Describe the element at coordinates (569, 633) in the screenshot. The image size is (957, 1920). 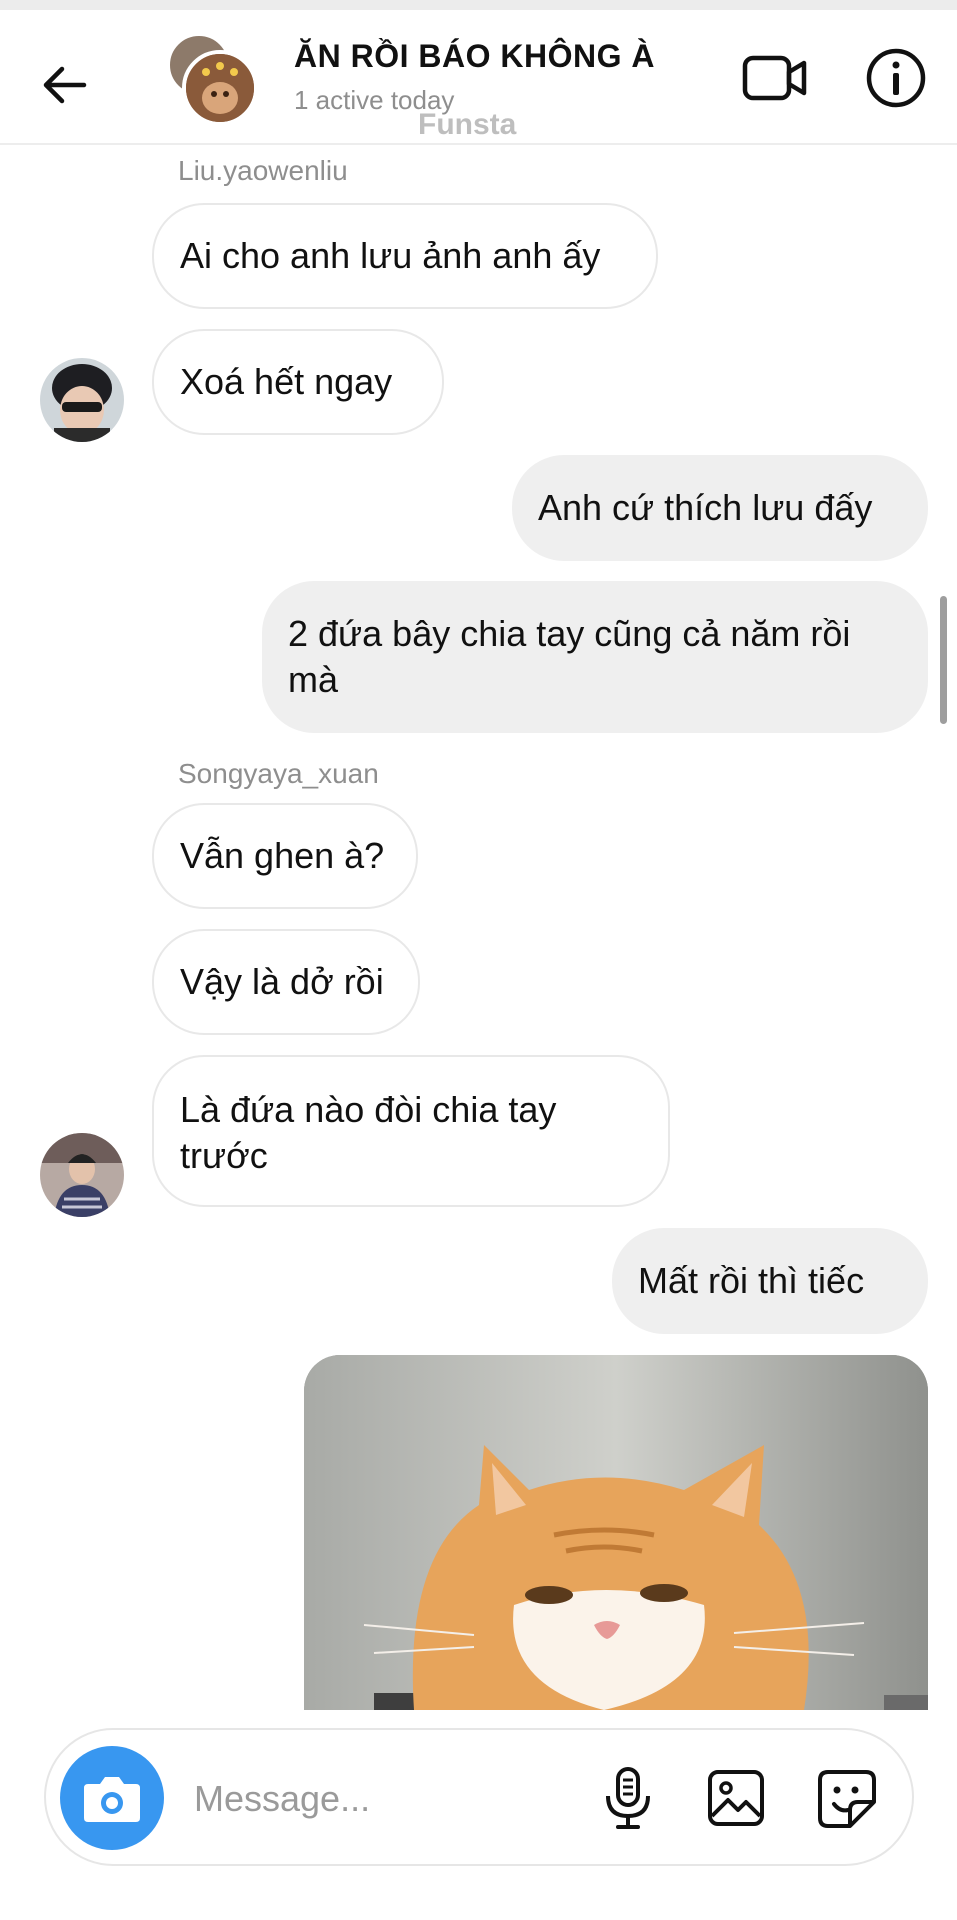
I see `message-text: 2 đứa bây chia tay cũng cả năm rồi` at that location.